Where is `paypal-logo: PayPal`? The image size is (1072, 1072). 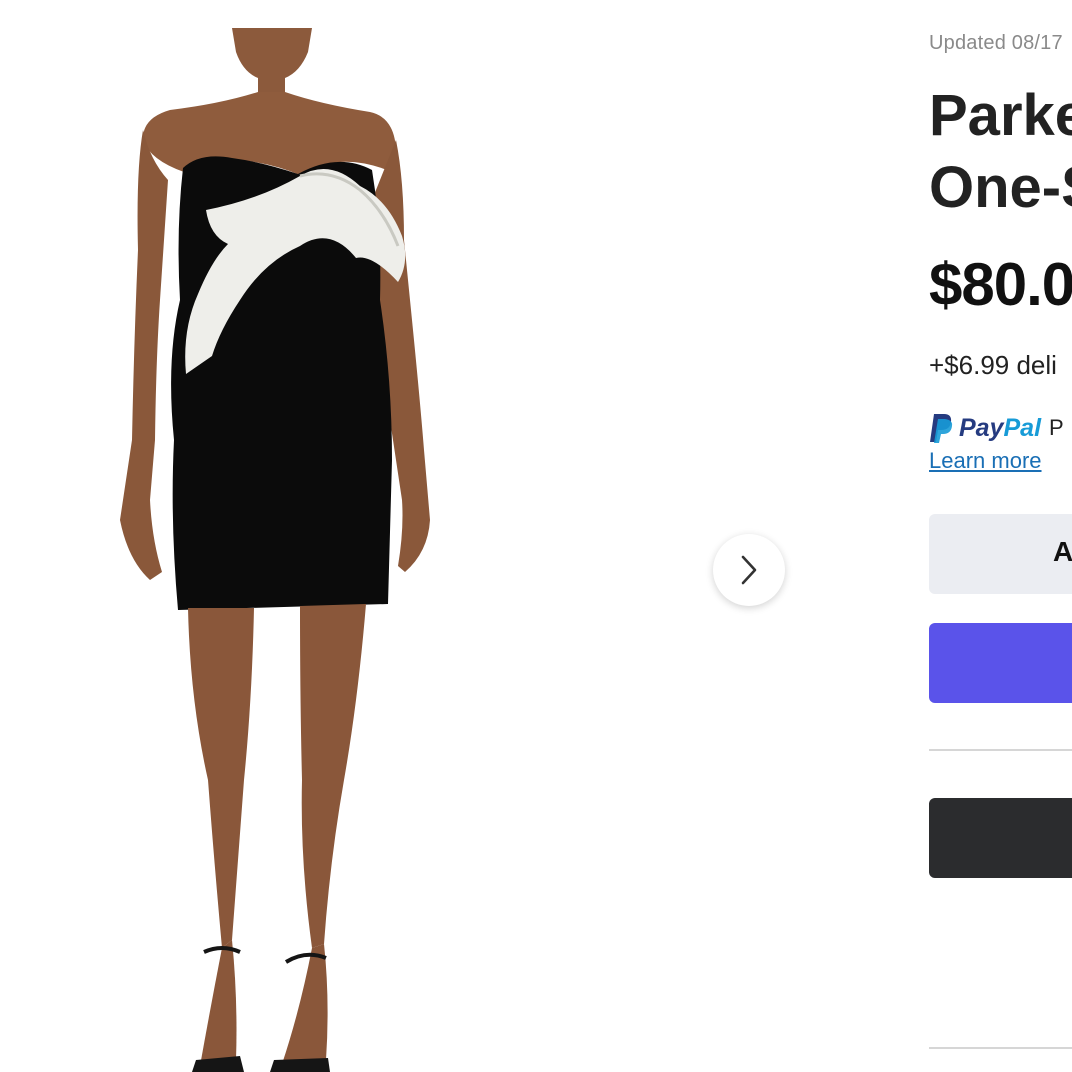
paypal-logo: PayPal is located at coordinates (985, 428).